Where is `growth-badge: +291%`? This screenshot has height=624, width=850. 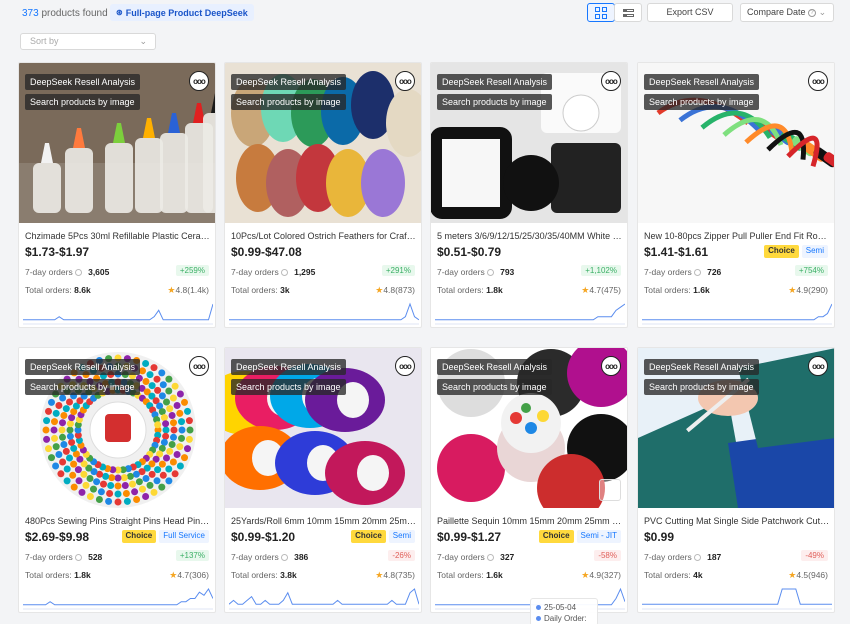
growth-badge: +291% is located at coordinates (398, 270).